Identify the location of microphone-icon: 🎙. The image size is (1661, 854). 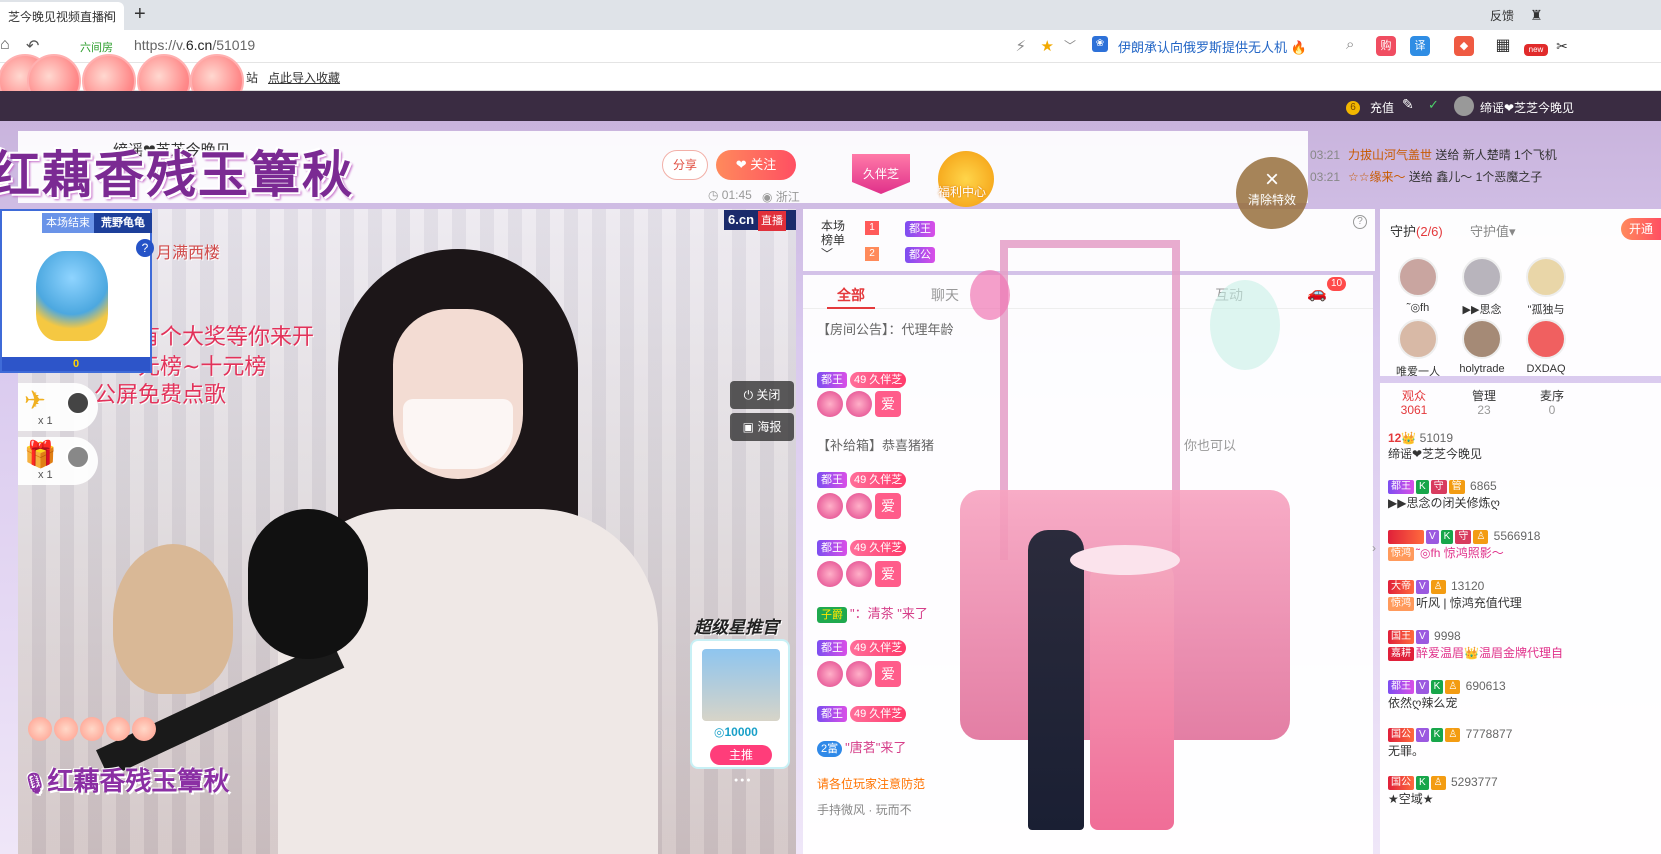
(35, 783).